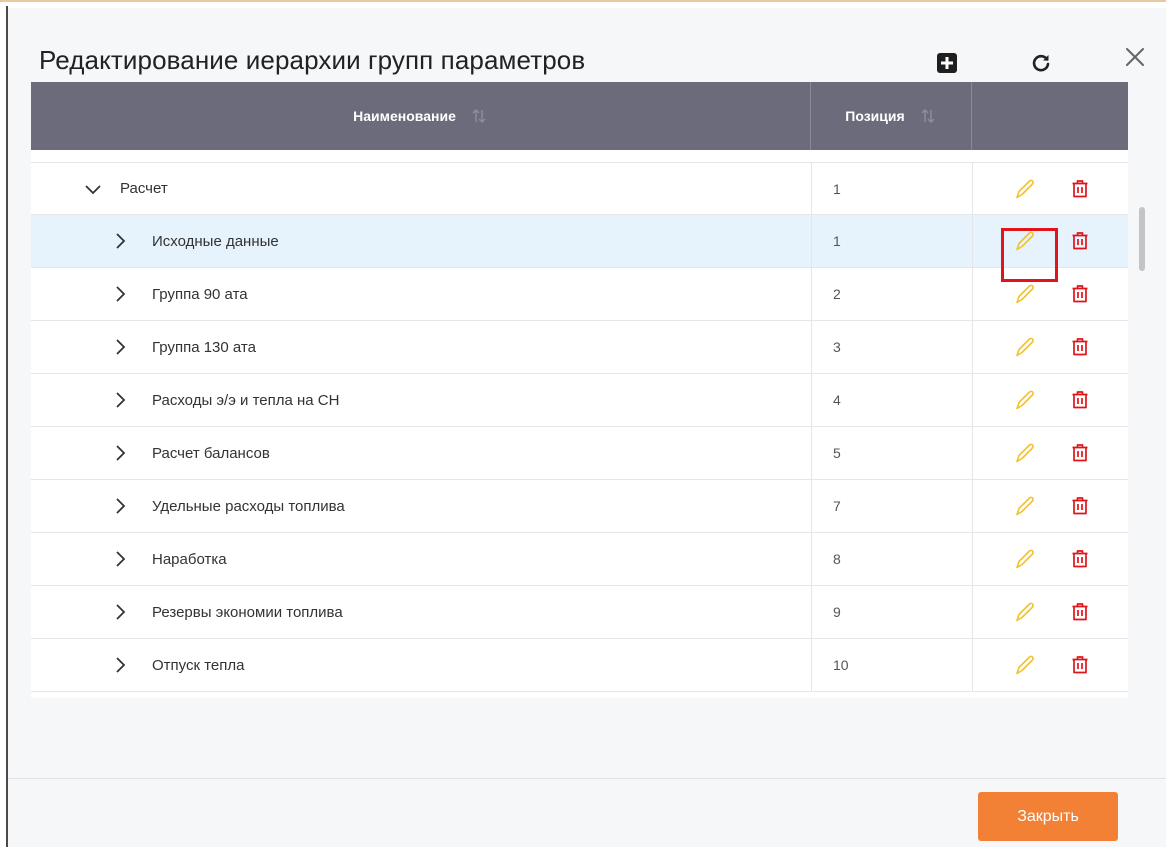 The height and width of the screenshot is (847, 1166). Describe the element at coordinates (1048, 816) in the screenshot. I see `close-button: Закрыть` at that location.